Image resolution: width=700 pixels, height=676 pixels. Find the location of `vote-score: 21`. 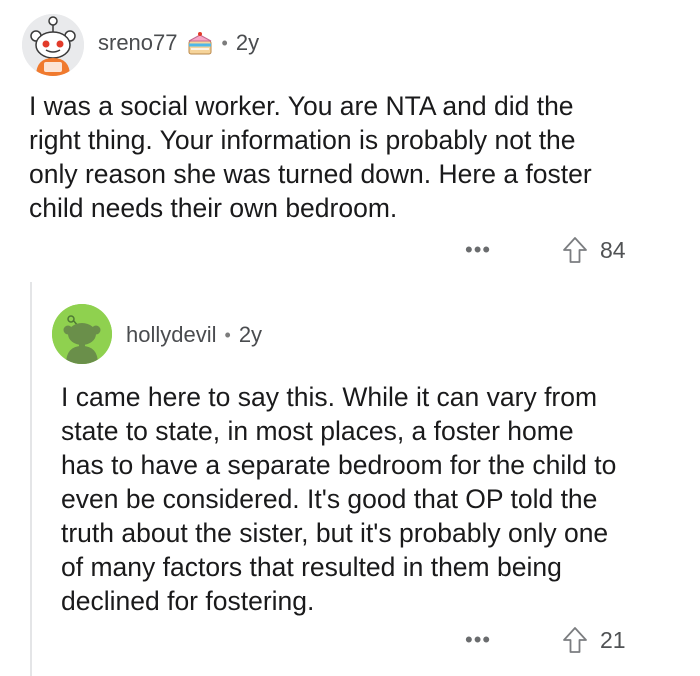

vote-score: 21 is located at coordinates (613, 639).